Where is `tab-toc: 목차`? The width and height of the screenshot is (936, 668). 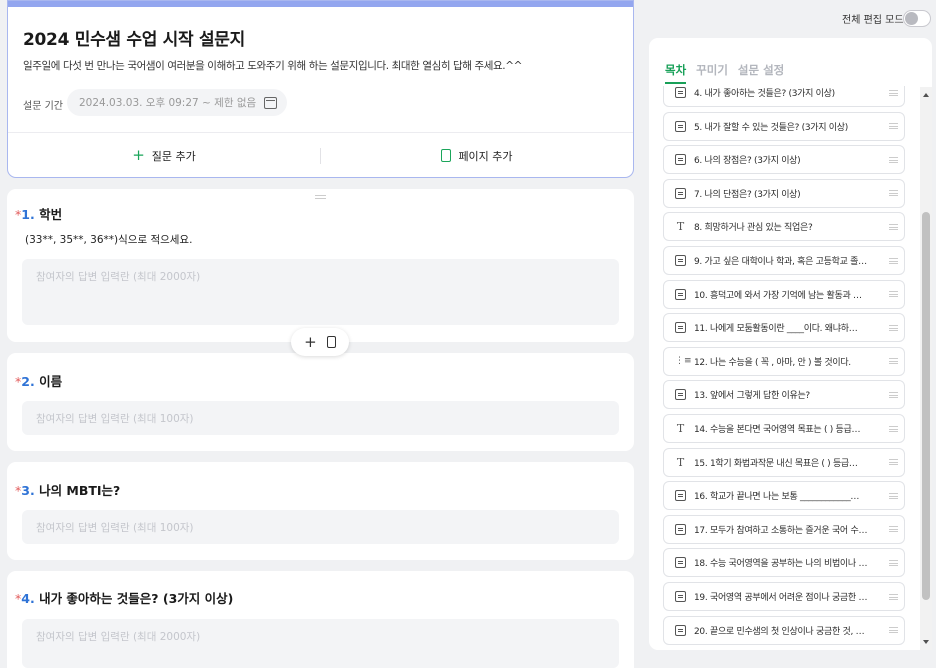 tab-toc: 목차 is located at coordinates (676, 73).